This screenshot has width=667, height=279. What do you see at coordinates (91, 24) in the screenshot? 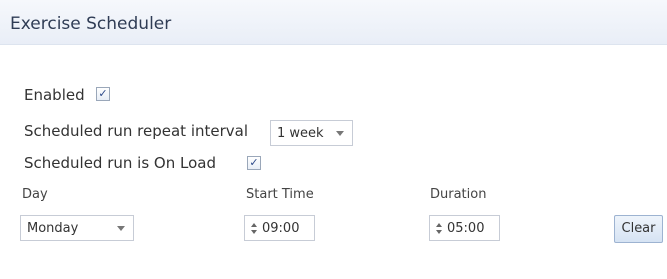
I see `page-title: Exercise Scheduler` at bounding box center [91, 24].